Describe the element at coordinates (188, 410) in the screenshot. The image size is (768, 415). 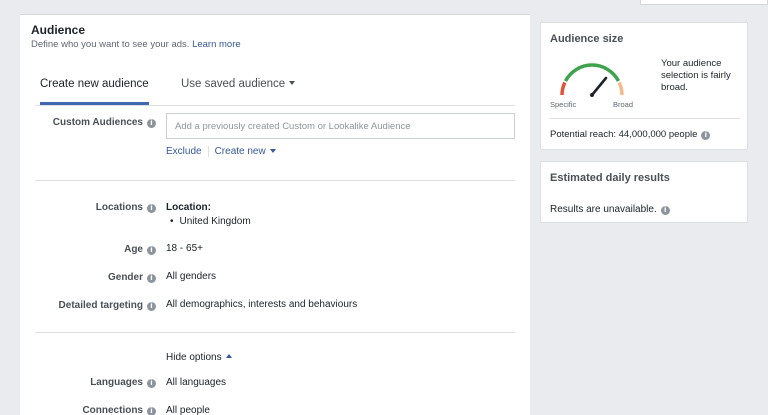
I see `connections-value: All people` at that location.